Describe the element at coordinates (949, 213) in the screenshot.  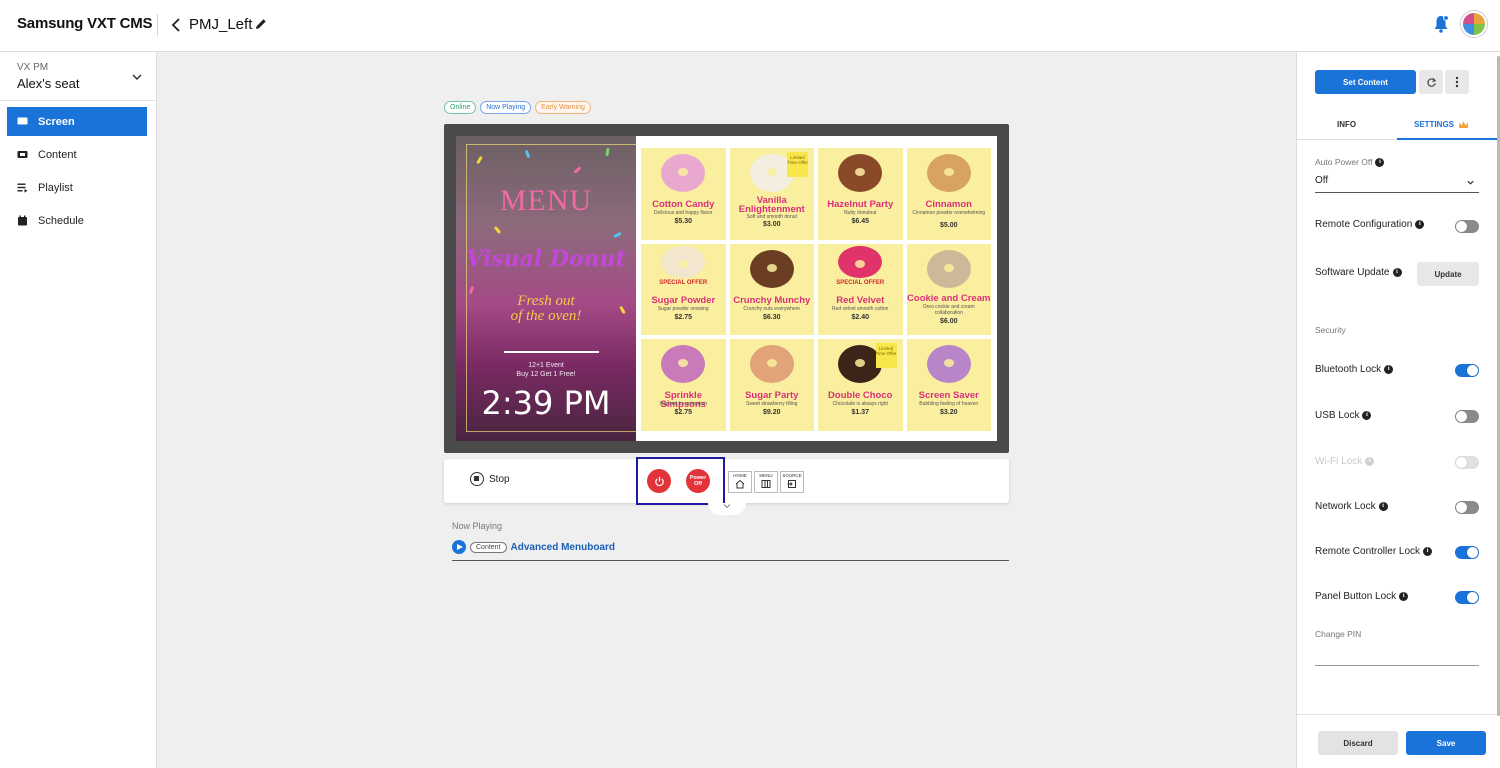
I see `item-desc: Cinnamon powder overwhelming` at that location.